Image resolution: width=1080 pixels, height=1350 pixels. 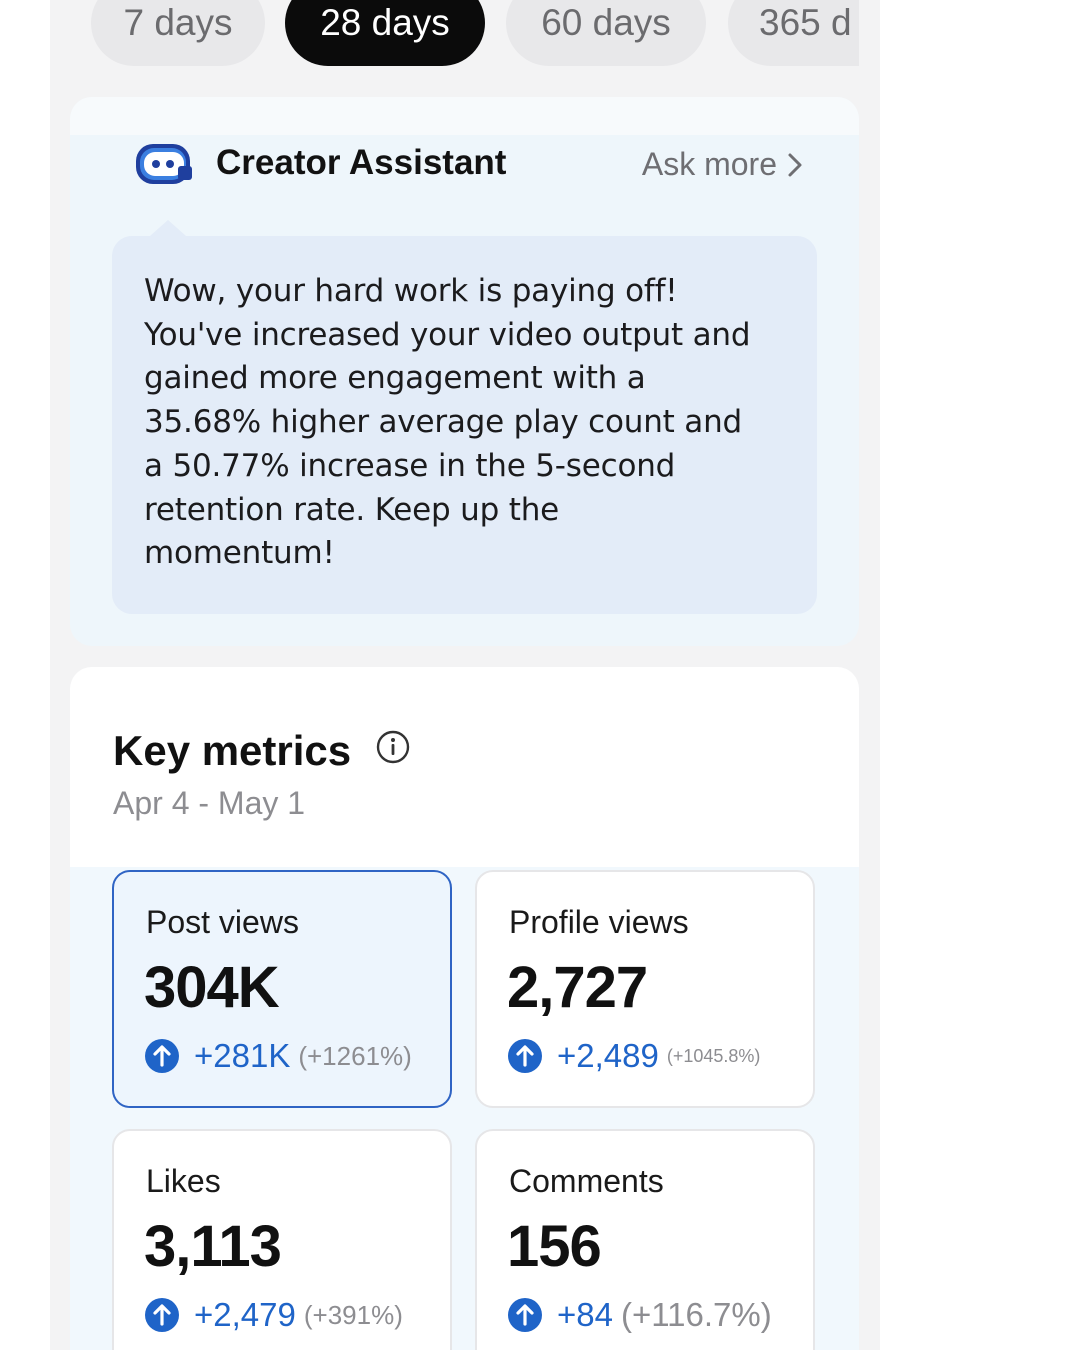 What do you see at coordinates (554, 1246) in the screenshot?
I see `metric-value: 156` at bounding box center [554, 1246].